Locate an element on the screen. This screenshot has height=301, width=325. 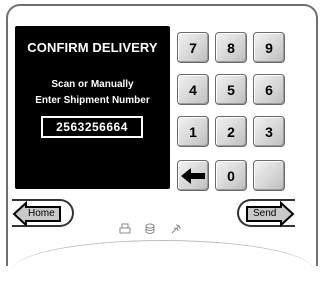
send-button: Send is located at coordinates (266, 213).